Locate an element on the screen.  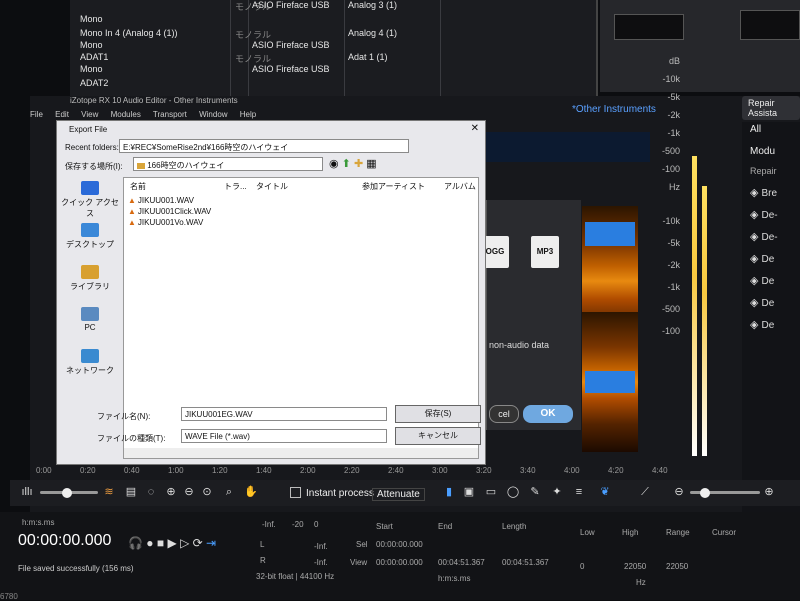
menu-help: Help is located at coordinates (248, 114).